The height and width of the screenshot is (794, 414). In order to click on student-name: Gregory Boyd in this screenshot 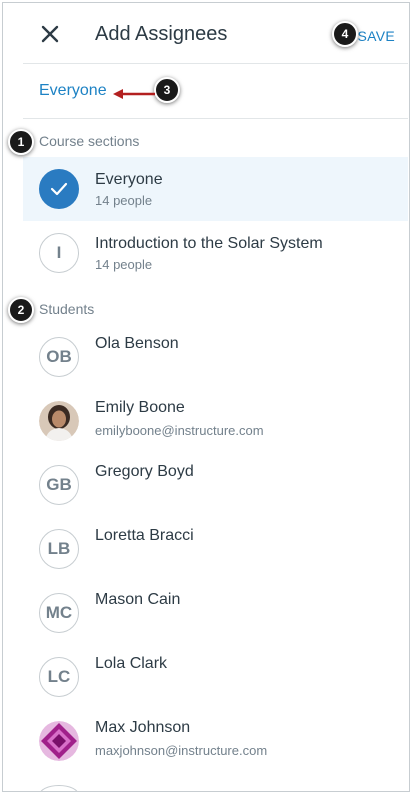, I will do `click(144, 471)`.